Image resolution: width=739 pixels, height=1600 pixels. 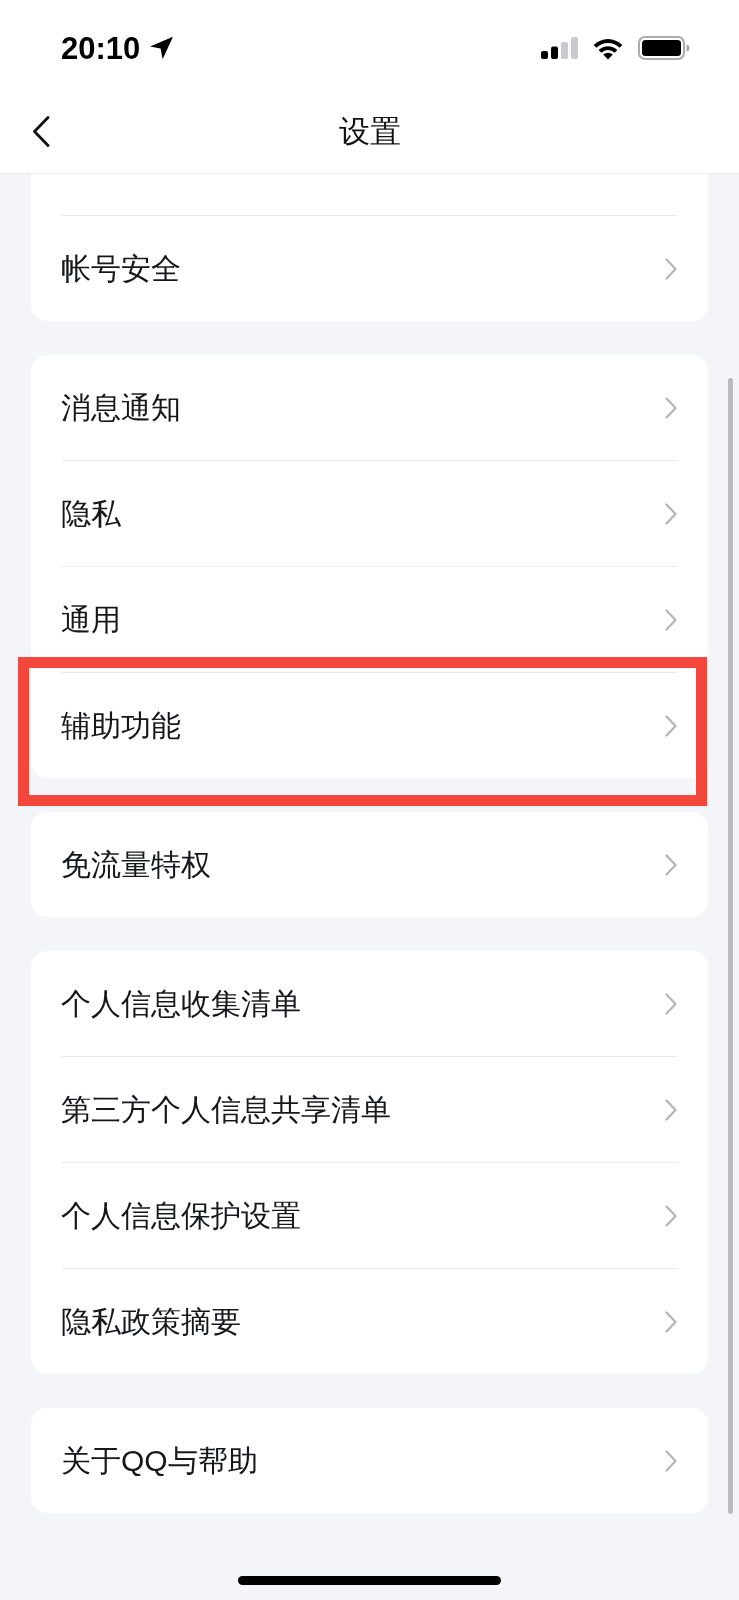 What do you see at coordinates (369, 1321) in the screenshot?
I see `settings-item: 隐私政策摘要` at bounding box center [369, 1321].